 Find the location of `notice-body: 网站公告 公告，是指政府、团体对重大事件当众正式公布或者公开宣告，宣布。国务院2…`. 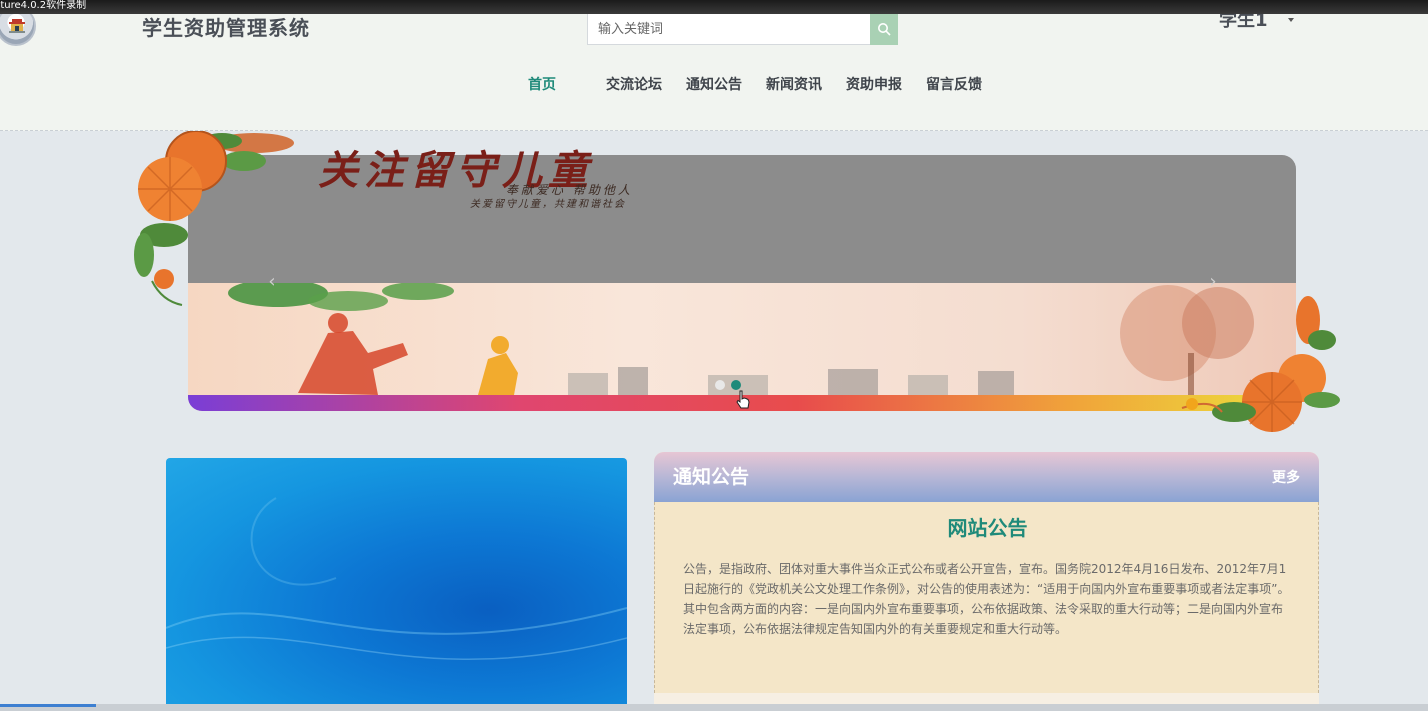

notice-body: 网站公告 公告，是指政府、团体对重大事件当众正式公布或者公开宣告，宣布。国务院2… is located at coordinates (986, 597).